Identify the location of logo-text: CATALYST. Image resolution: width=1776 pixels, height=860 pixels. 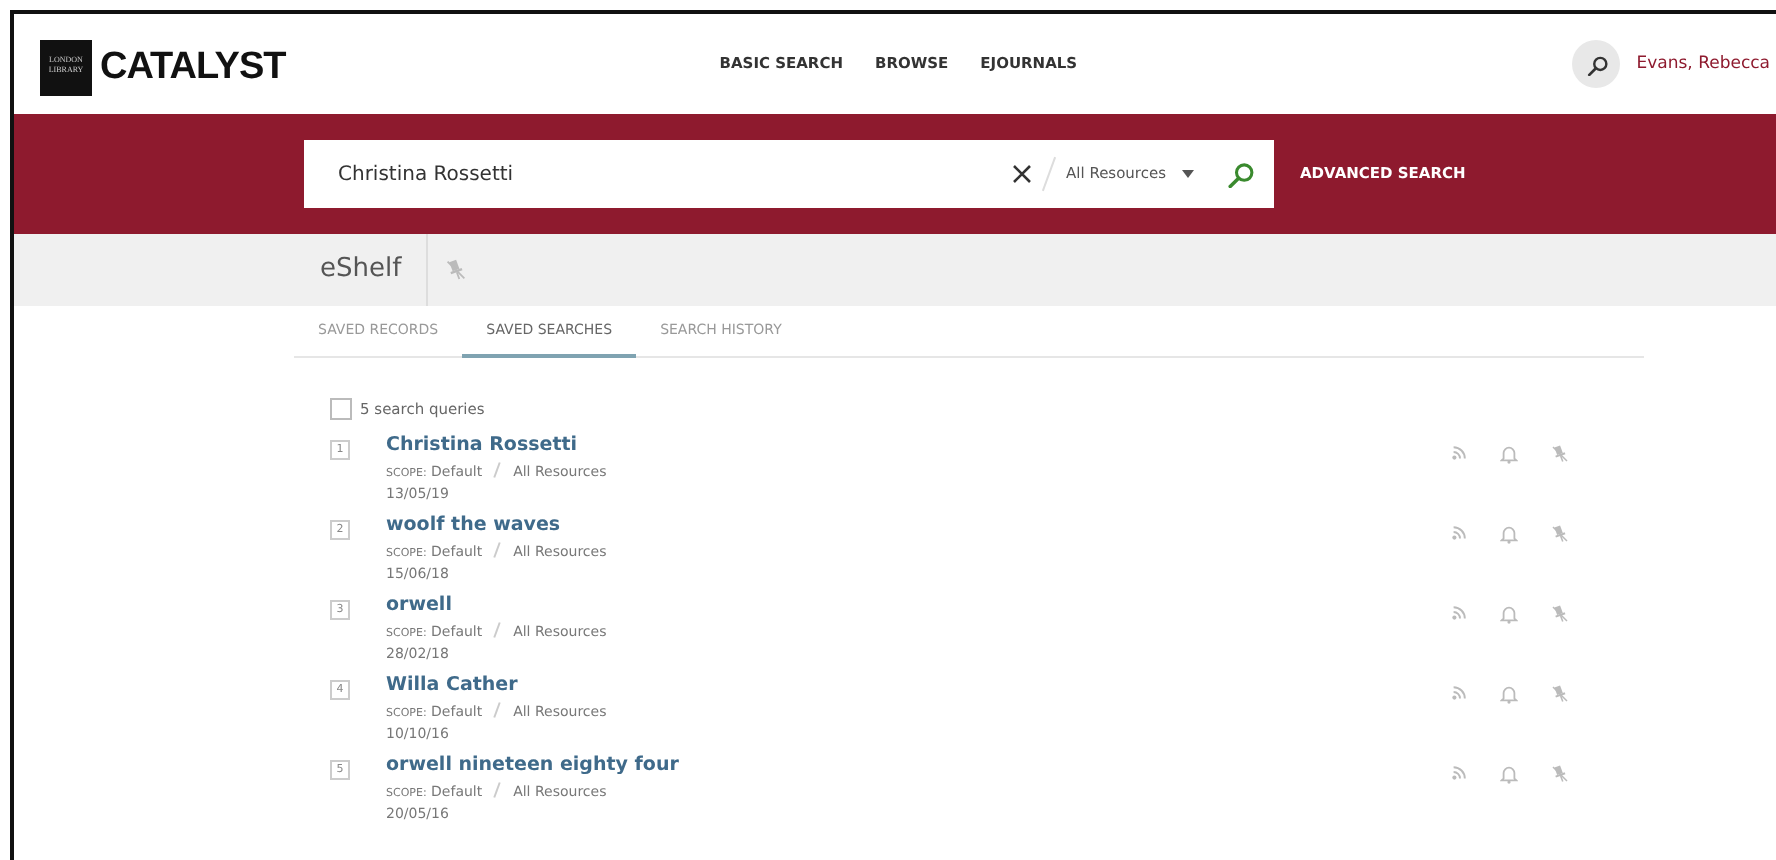
(193, 67).